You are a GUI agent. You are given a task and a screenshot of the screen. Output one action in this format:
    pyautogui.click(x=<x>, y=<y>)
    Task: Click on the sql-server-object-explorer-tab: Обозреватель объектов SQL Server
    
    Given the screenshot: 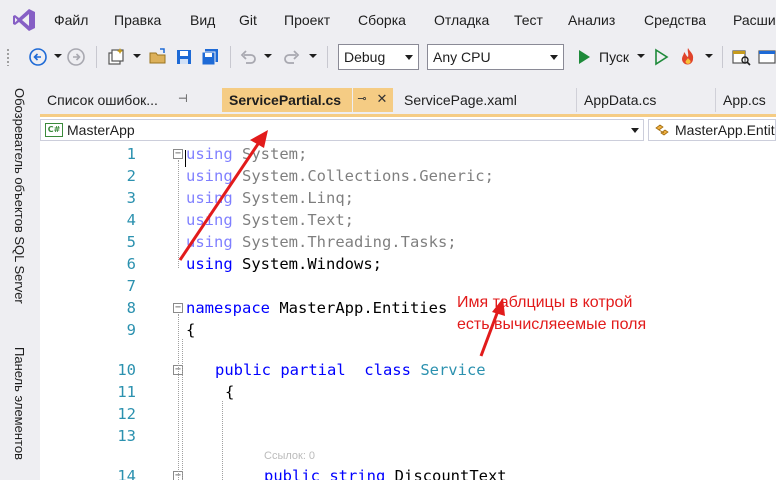 What is the action you would take?
    pyautogui.click(x=20, y=213)
    